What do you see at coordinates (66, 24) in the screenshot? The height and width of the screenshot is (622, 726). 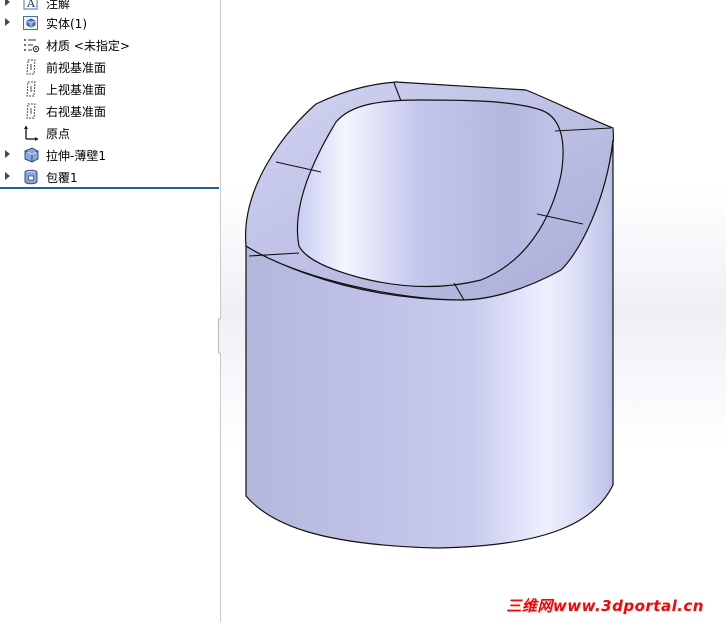 I see `tree-item-label: 实体(1)` at bounding box center [66, 24].